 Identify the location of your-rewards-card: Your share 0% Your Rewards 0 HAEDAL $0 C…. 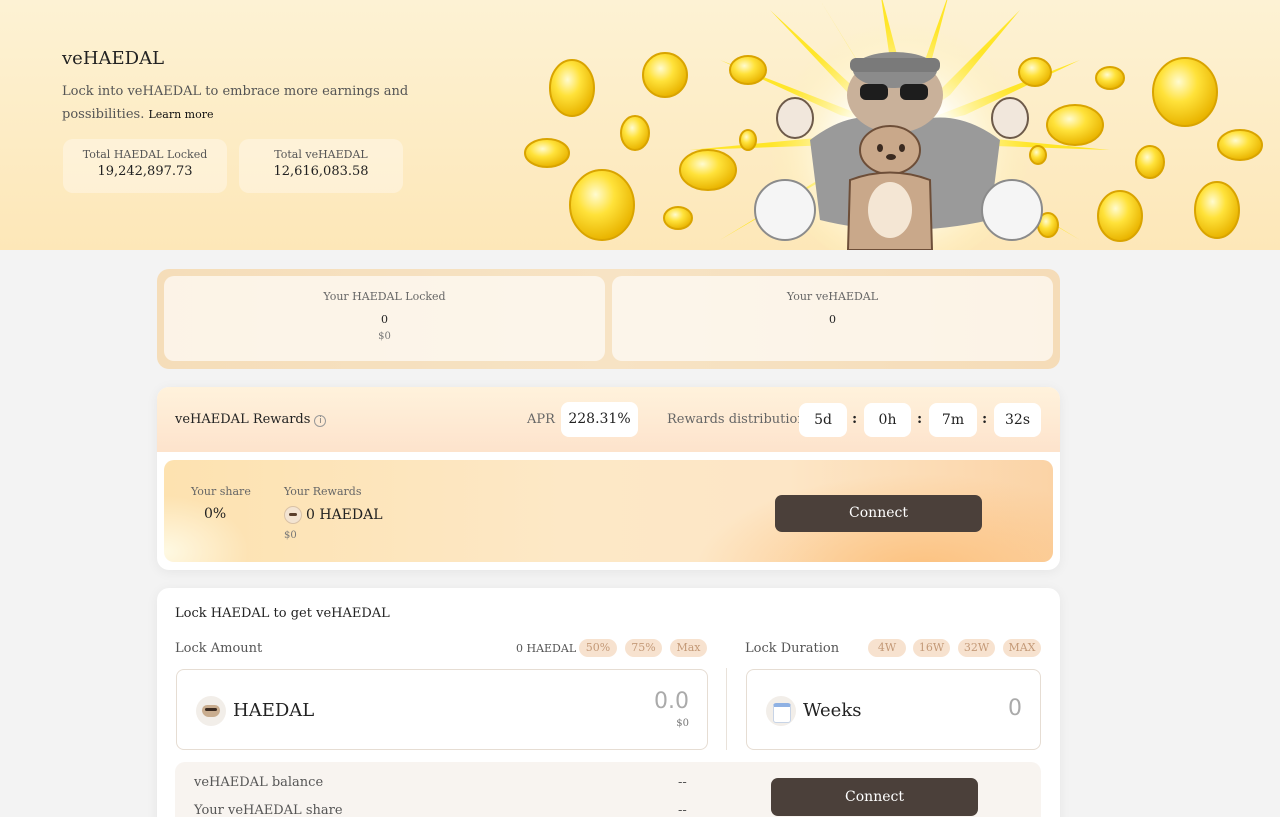
(608, 511).